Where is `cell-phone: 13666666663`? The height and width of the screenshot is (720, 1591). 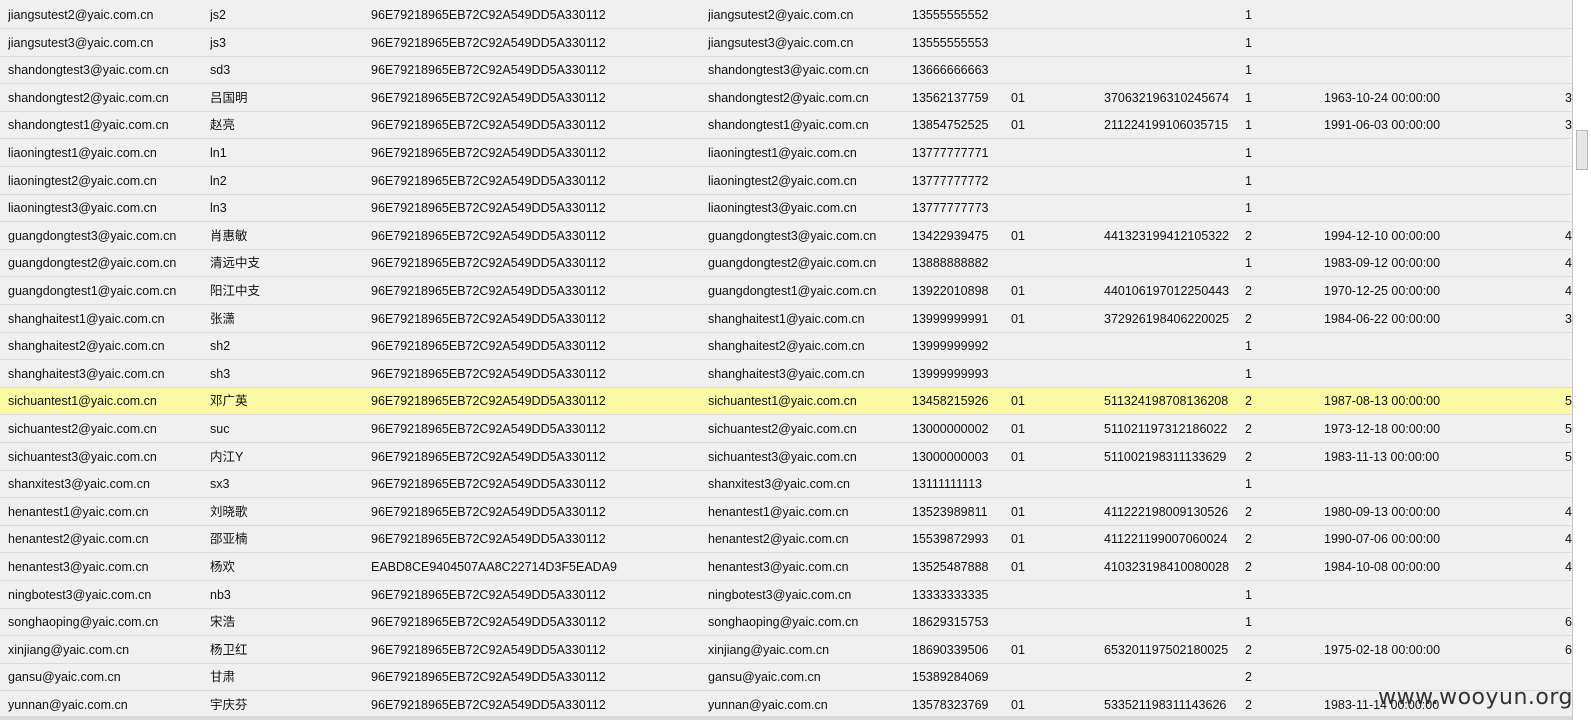
cell-phone: 13666666663 is located at coordinates (959, 70).